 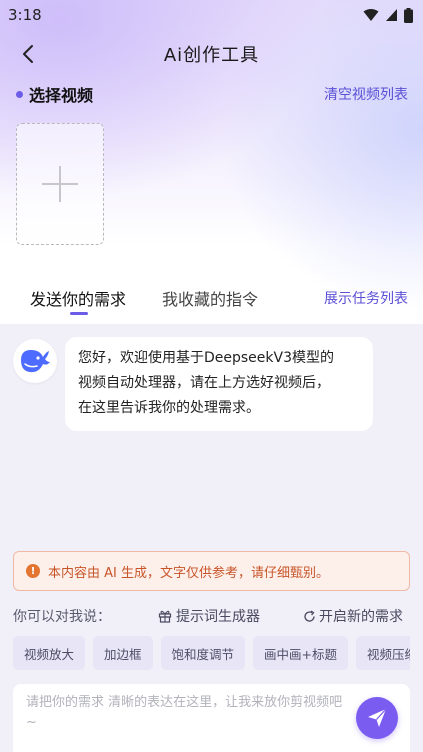 I want to click on deepseek-whale-icon, so click(x=35, y=361).